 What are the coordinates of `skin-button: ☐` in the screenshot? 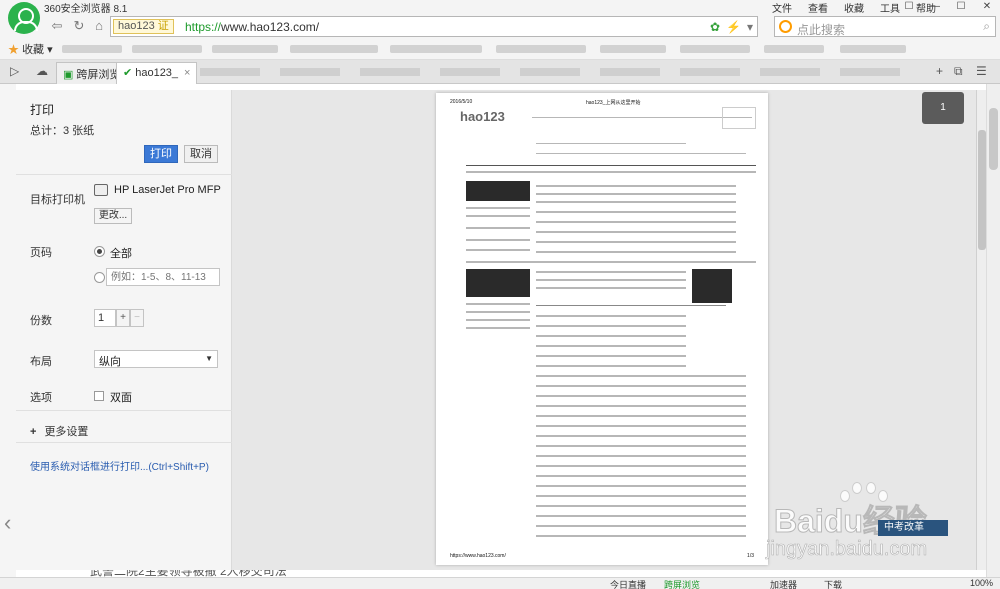 It's located at (909, 7).